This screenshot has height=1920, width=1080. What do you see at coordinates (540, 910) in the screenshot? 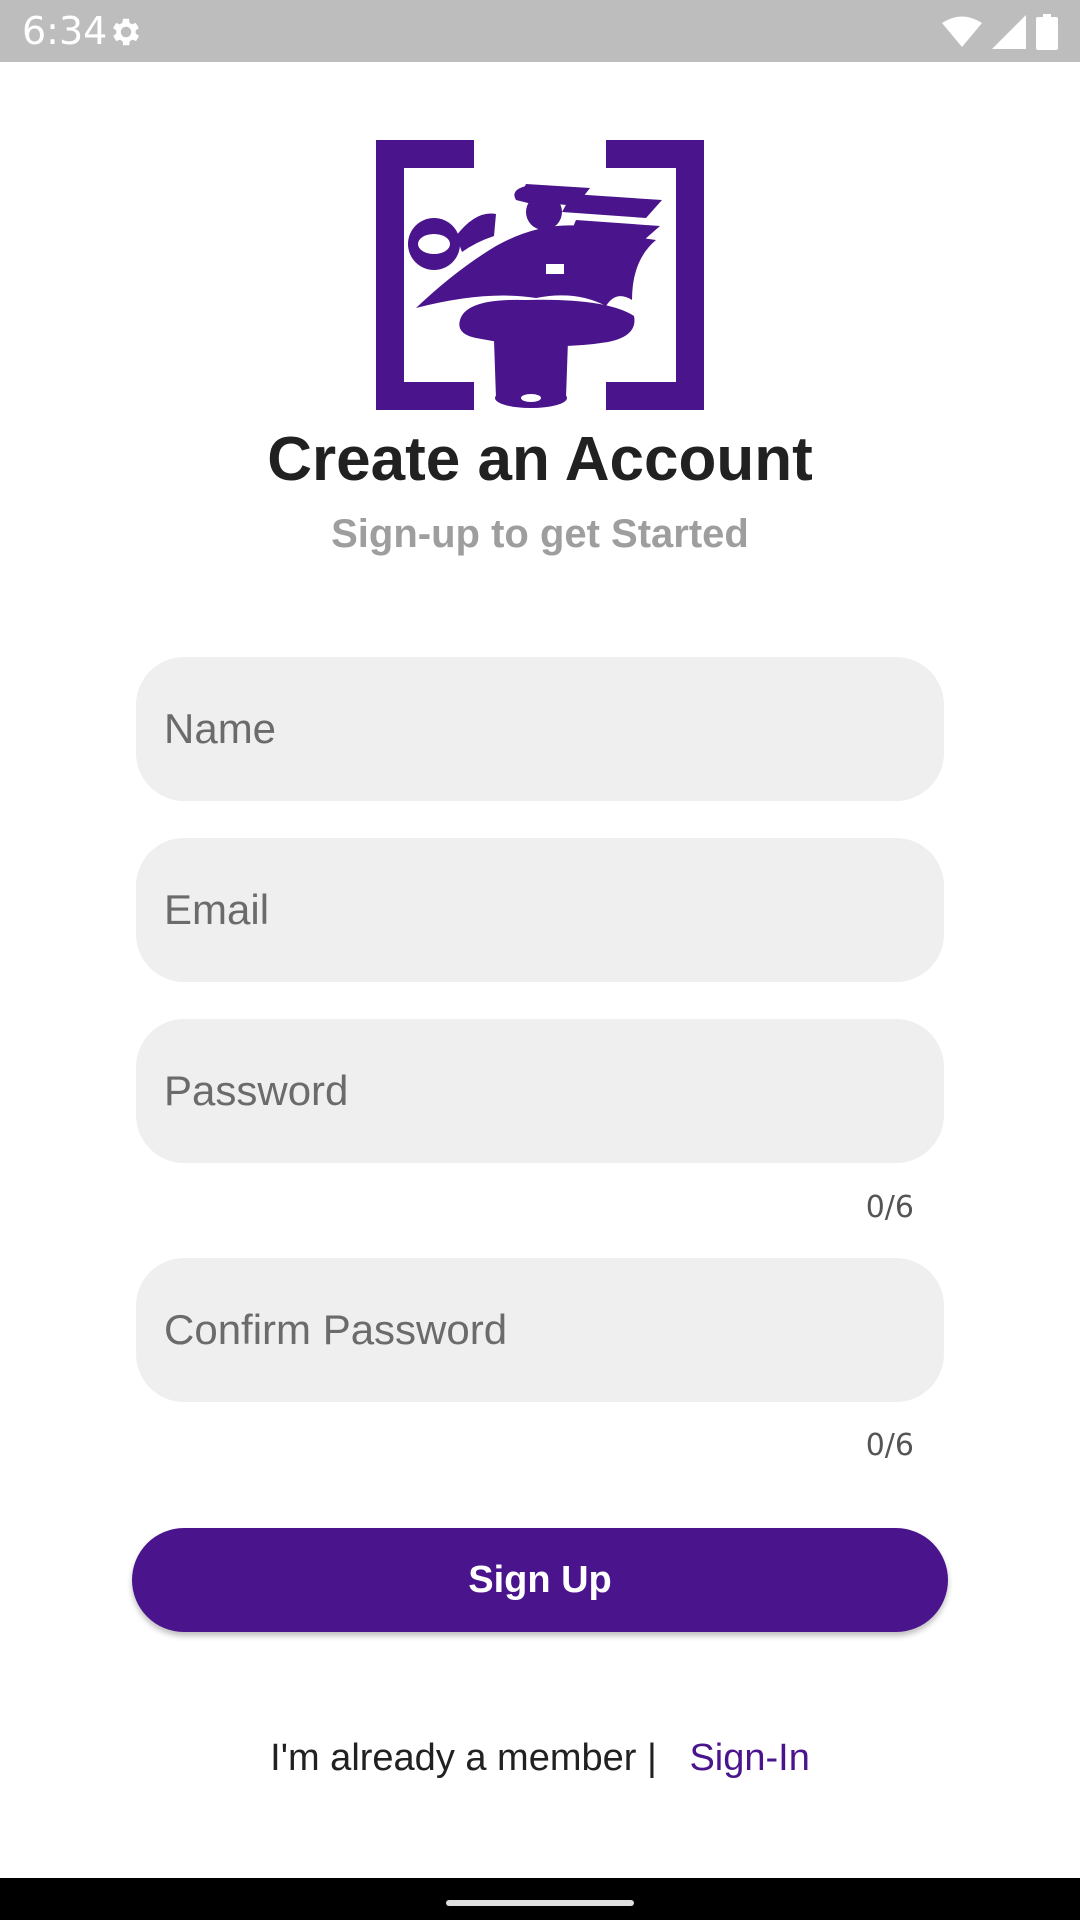
I see `email-input` at bounding box center [540, 910].